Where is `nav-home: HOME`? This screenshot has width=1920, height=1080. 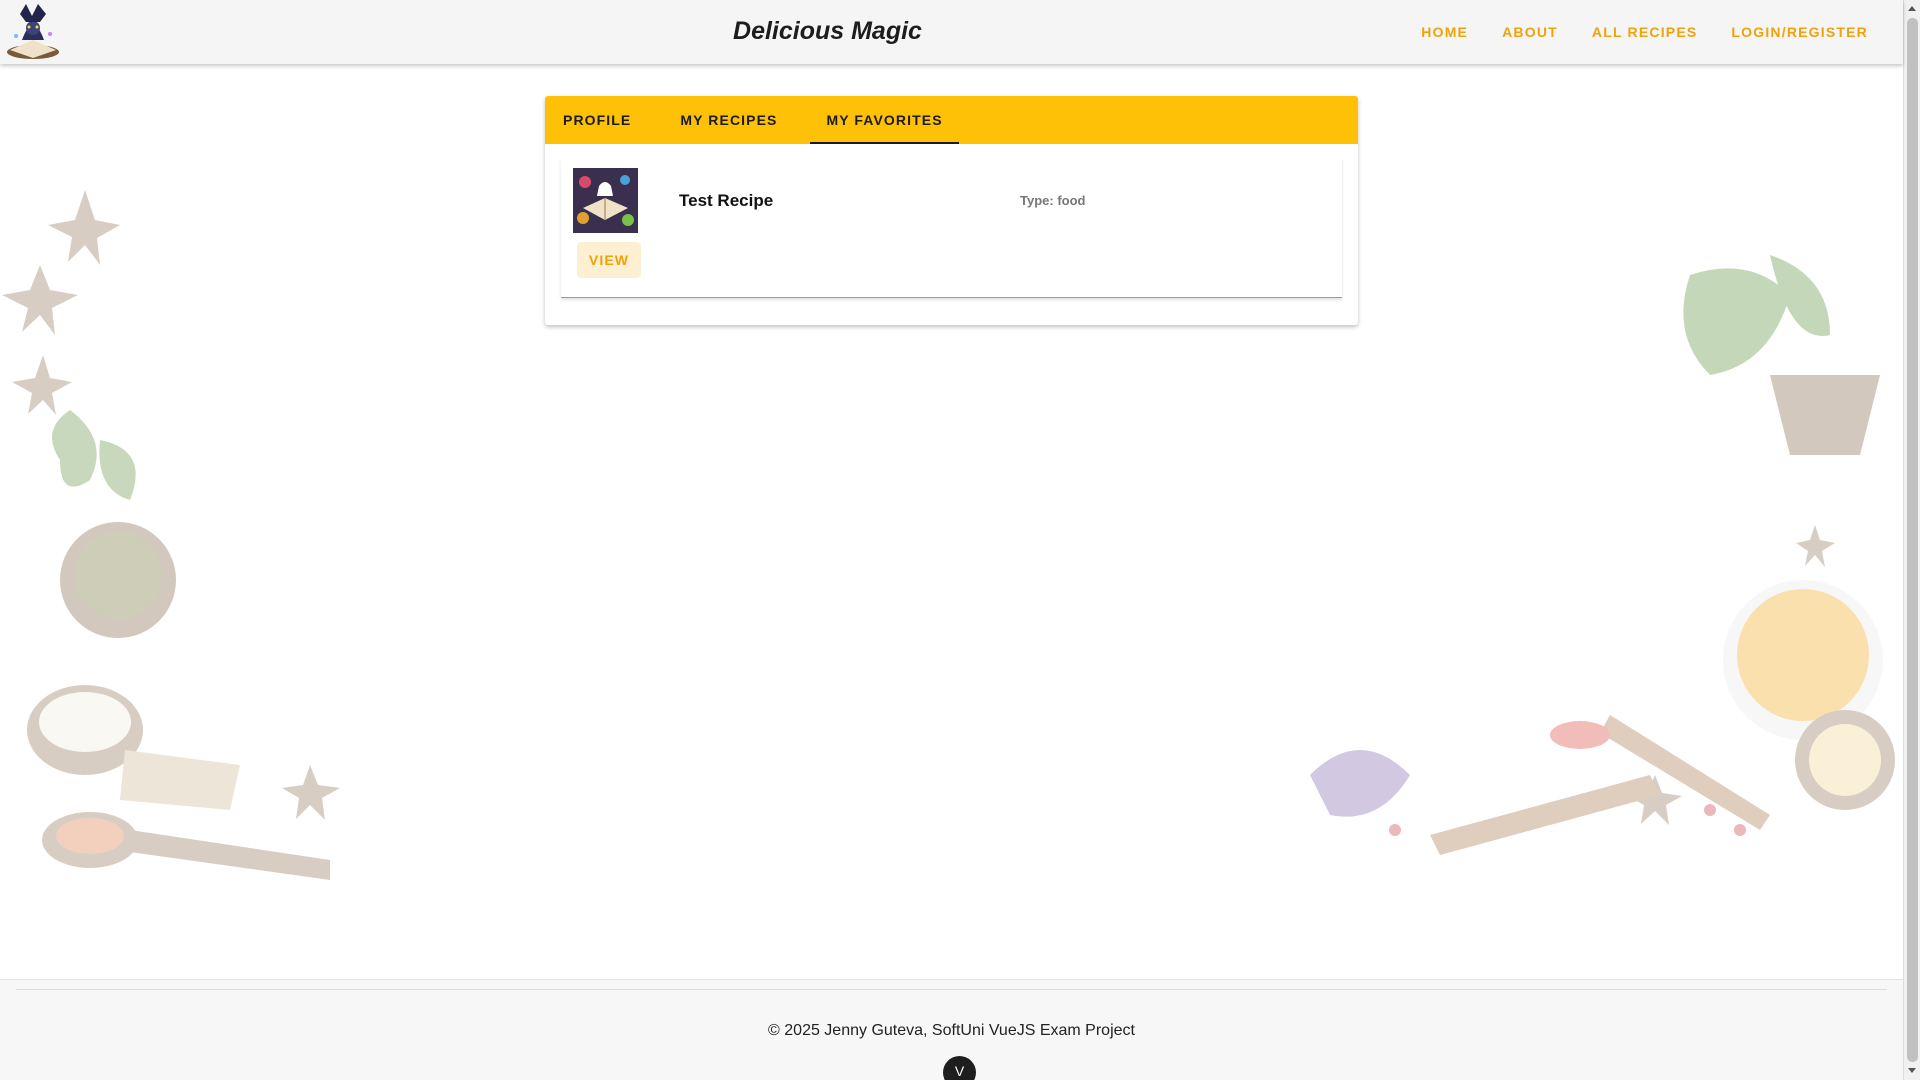
nav-home: HOME is located at coordinates (1444, 32).